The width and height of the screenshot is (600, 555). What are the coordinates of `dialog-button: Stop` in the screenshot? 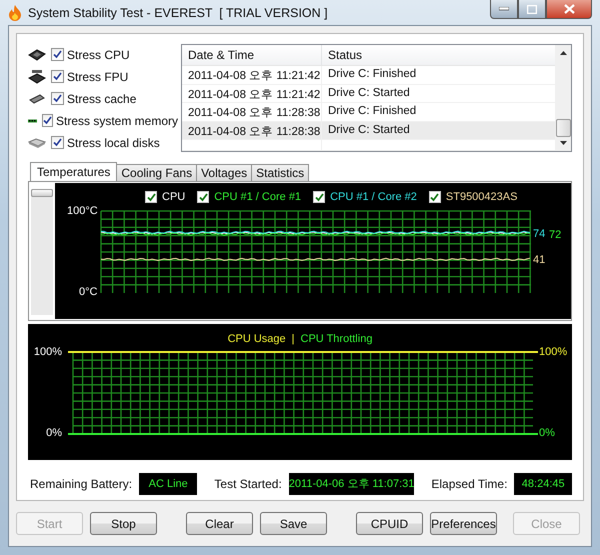 It's located at (123, 523).